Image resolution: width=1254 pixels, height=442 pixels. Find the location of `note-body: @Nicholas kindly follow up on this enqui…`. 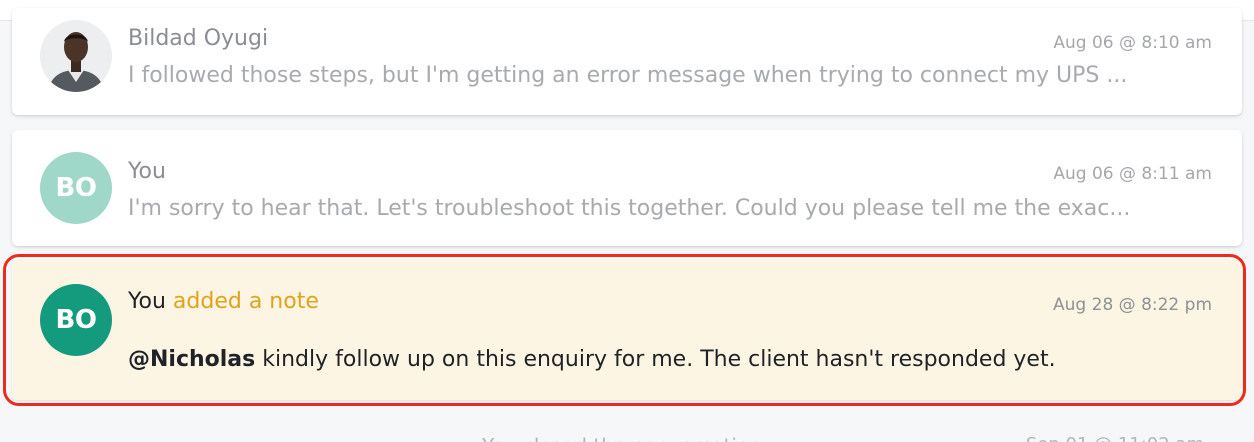

note-body: @Nicholas kindly follow up on this enqui… is located at coordinates (592, 359).